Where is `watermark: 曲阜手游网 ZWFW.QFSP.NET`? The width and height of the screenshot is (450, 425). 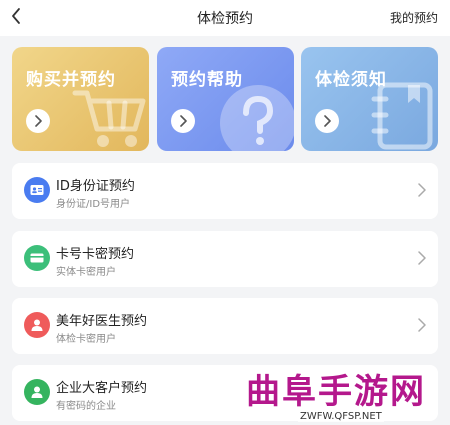
watermark: 曲阜手游网 ZWFW.QFSP.NET is located at coordinates (343, 394).